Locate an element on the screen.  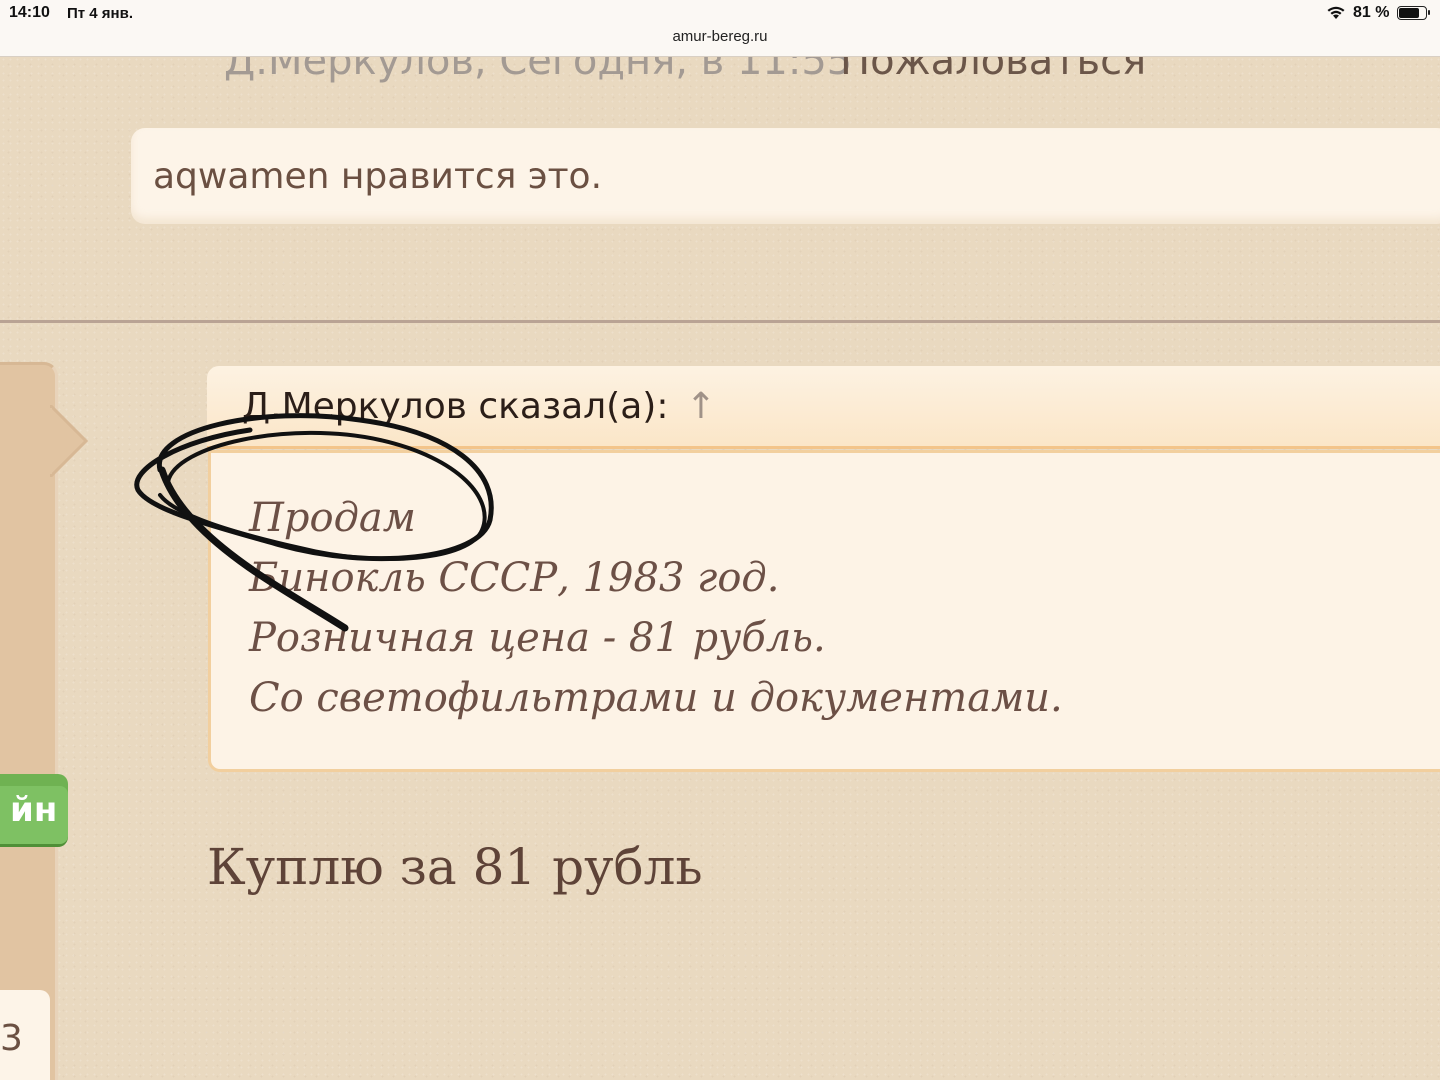
message-counter: 3 is located at coordinates (11, 1038).